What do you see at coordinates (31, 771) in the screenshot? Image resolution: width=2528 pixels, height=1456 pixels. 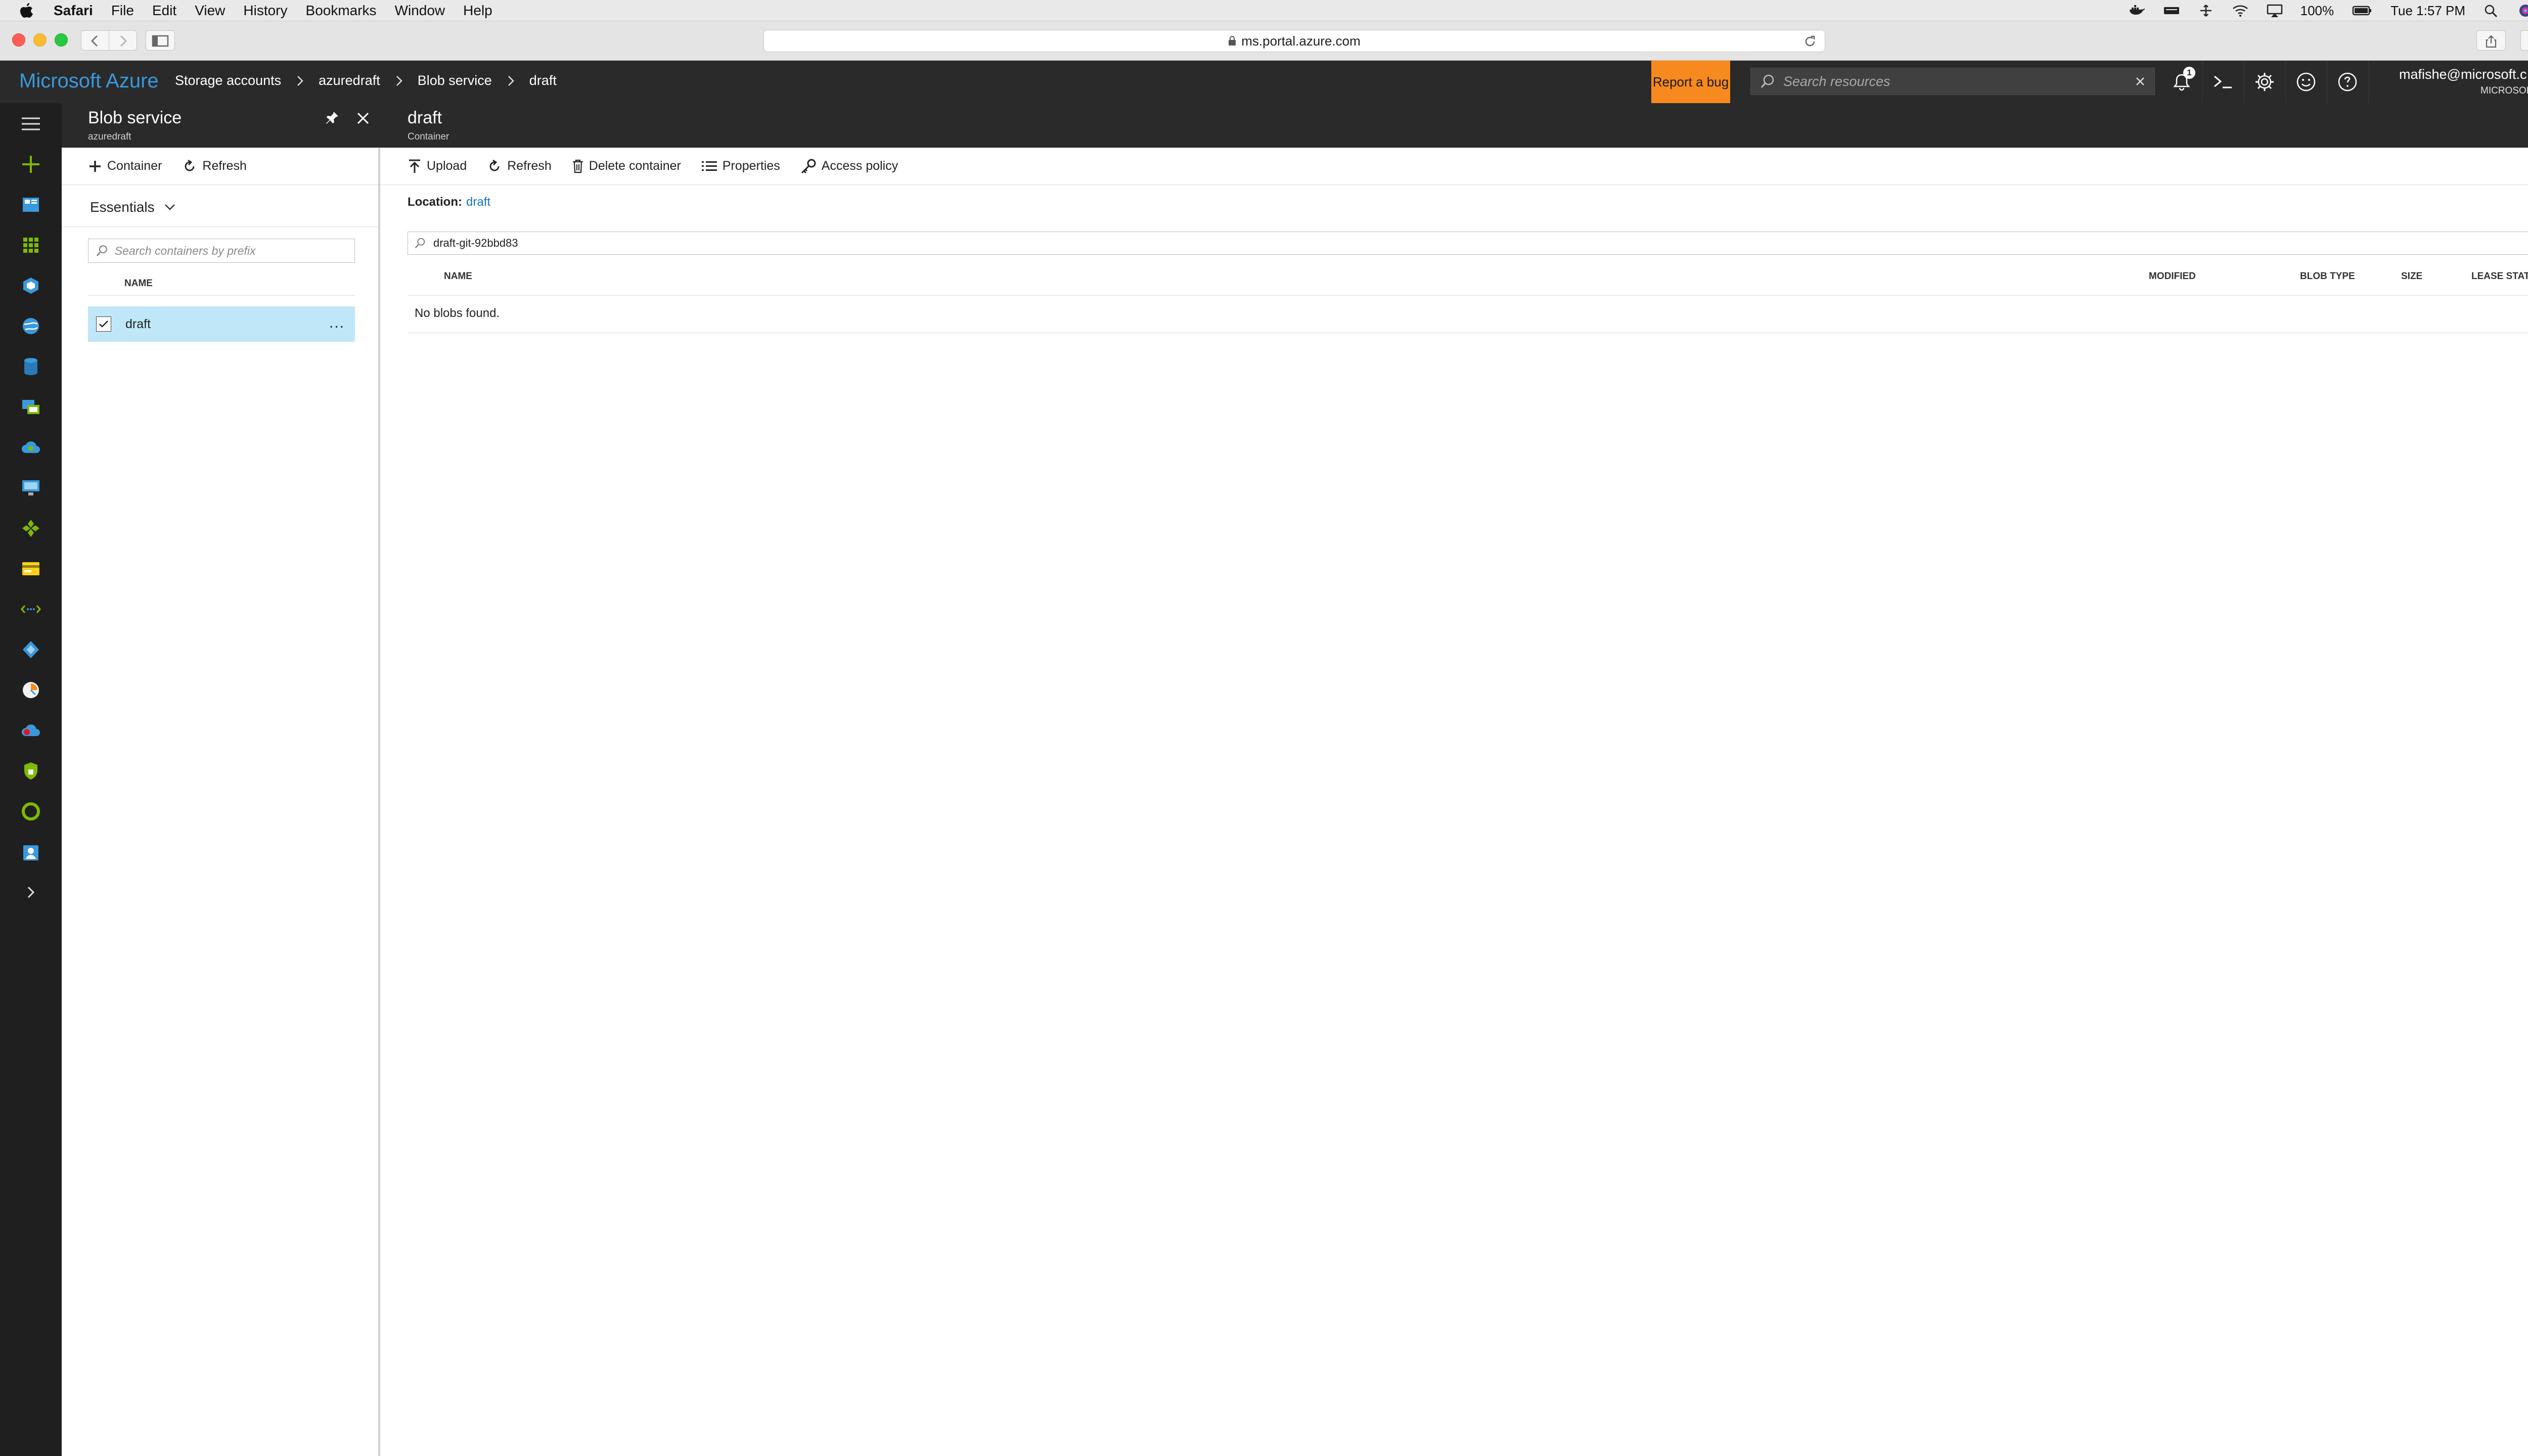 I see `rail-security` at bounding box center [31, 771].